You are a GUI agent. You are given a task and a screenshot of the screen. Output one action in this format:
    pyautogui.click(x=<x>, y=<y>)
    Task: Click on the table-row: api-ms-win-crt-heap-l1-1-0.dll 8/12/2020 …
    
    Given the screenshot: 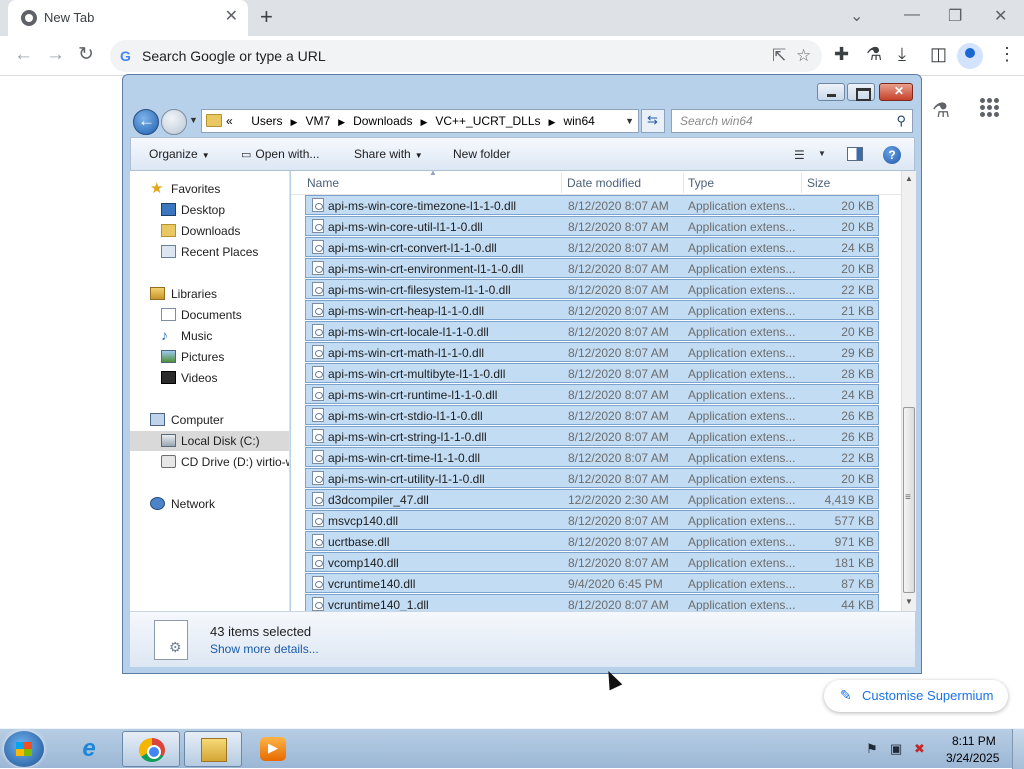 What is the action you would take?
    pyautogui.click(x=592, y=310)
    